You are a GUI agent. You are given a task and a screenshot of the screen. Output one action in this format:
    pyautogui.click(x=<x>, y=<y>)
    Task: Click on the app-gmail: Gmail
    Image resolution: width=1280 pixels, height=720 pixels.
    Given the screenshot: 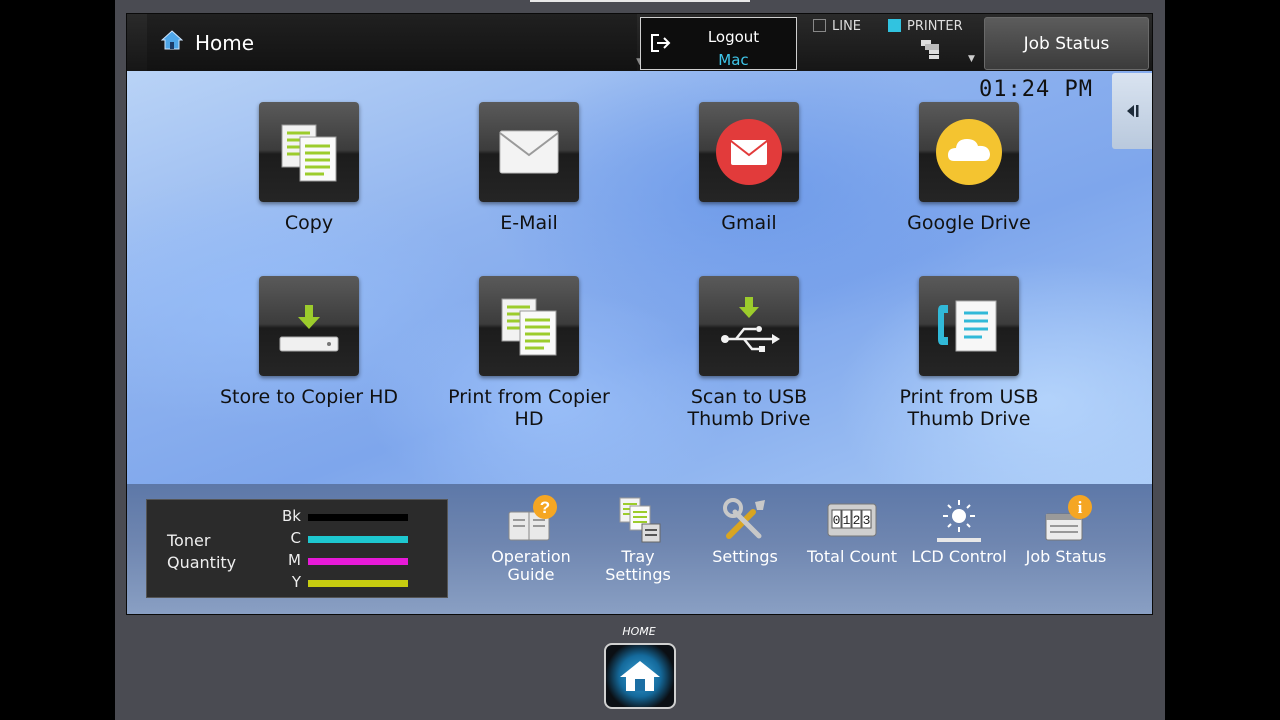 What is the action you would take?
    pyautogui.click(x=749, y=168)
    